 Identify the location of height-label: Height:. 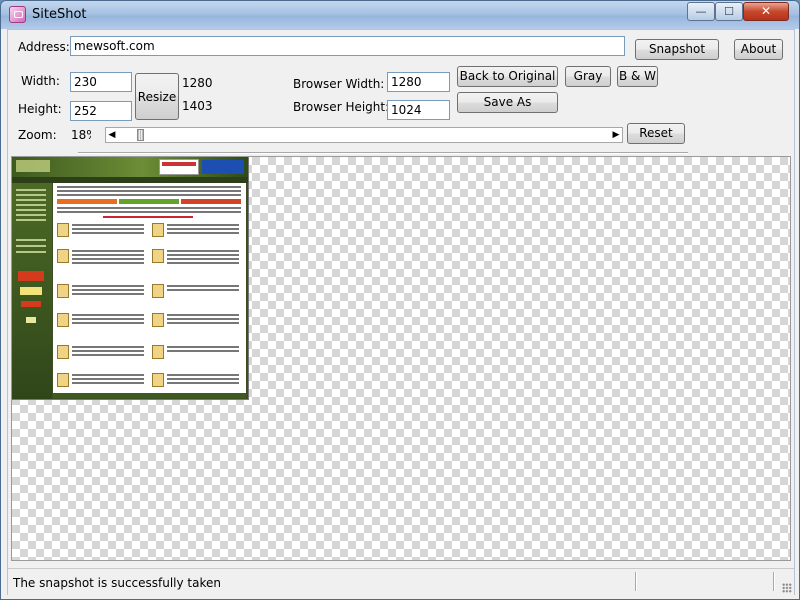
(40, 109).